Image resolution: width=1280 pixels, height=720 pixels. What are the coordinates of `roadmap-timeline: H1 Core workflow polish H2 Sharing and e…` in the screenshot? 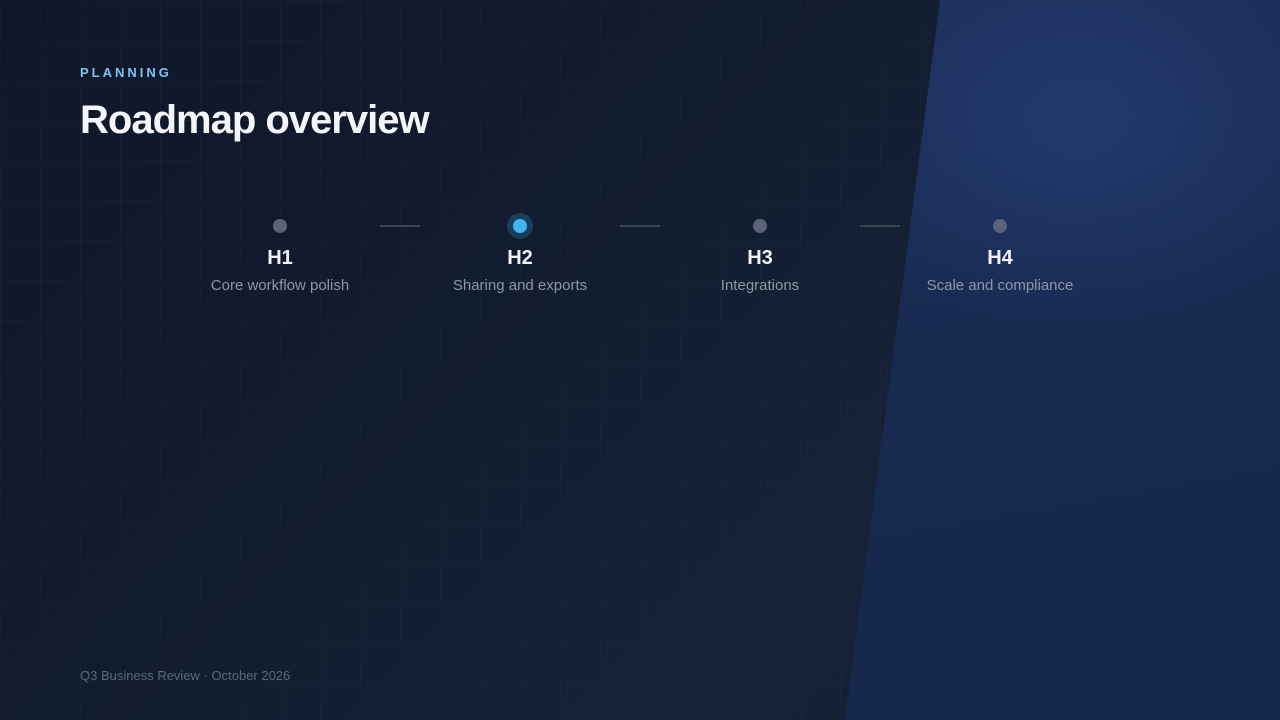 It's located at (640, 265).